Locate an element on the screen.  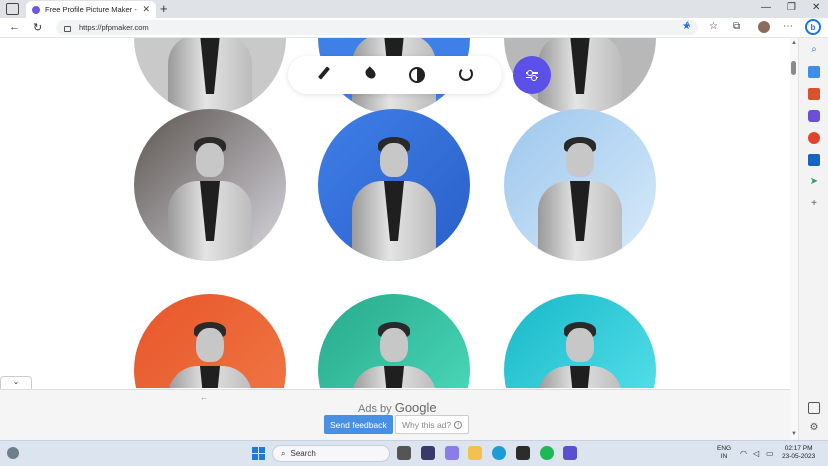
google-logo-text: Google is located at coordinates (415, 407).